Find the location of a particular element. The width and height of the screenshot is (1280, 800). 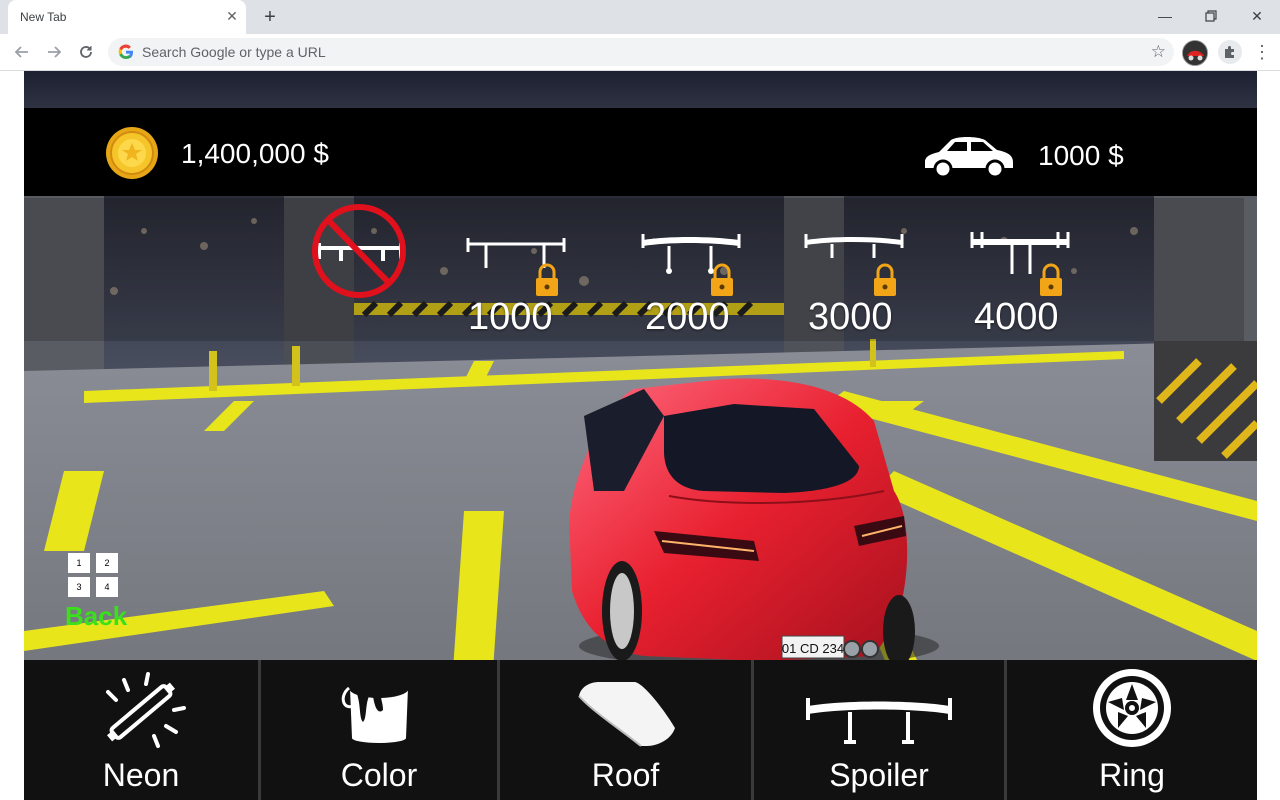

back-button: 1 2 3 4 Back is located at coordinates (99, 591).